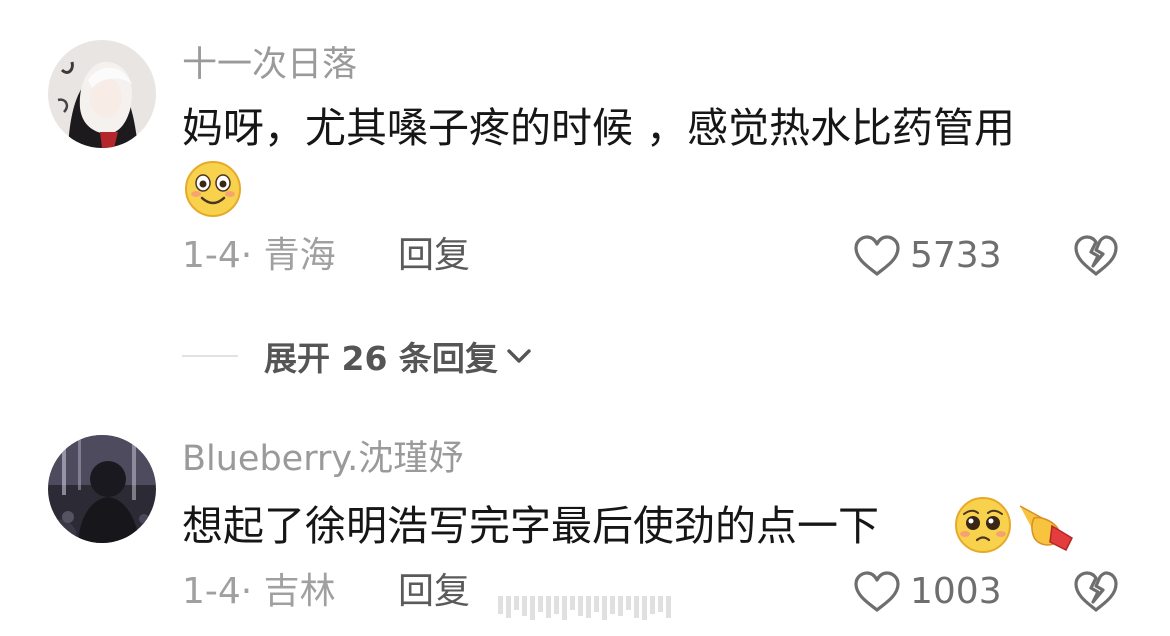 This screenshot has height=636, width=1170. I want to click on grinning-face-emoji, so click(213, 191).